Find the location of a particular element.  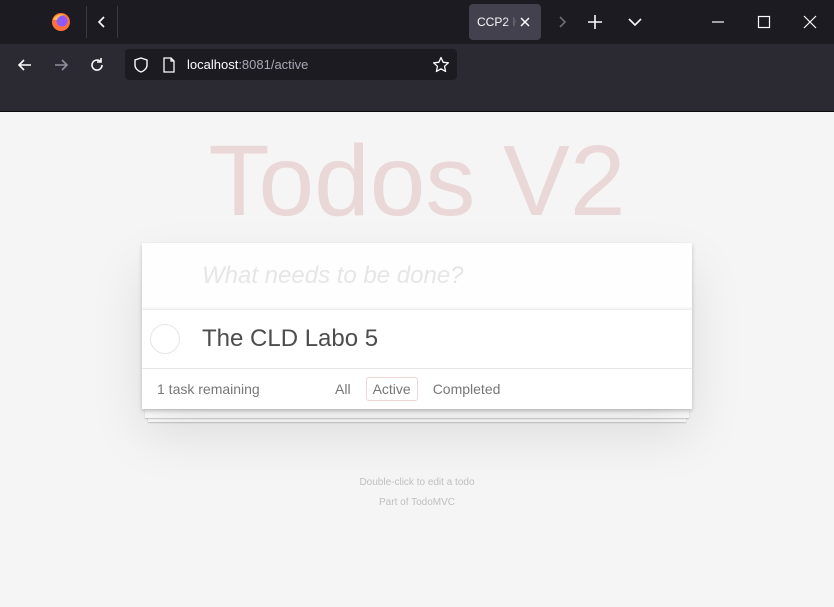

todo-toggle-checkbox is located at coordinates (165, 339).